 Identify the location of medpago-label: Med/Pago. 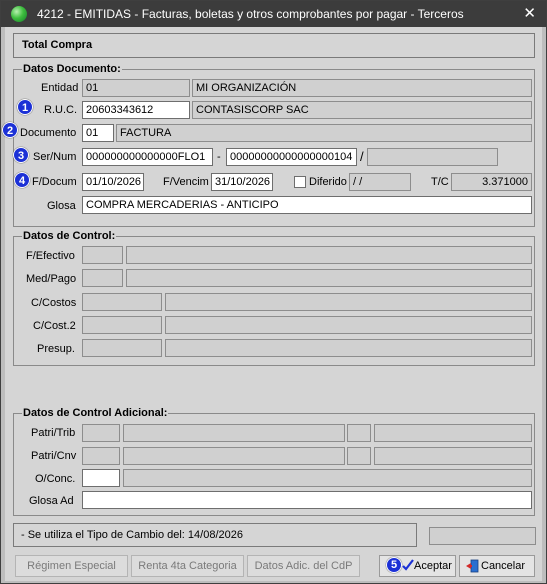
(51, 279).